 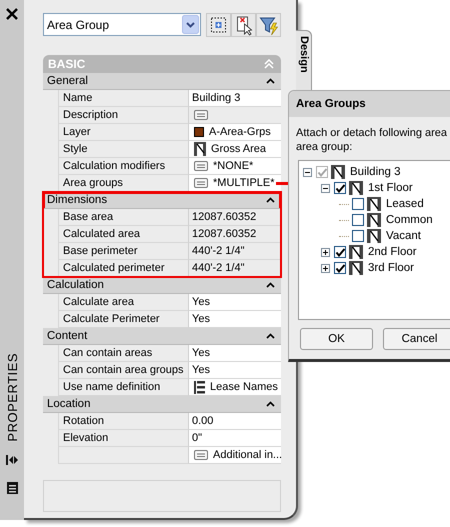 What do you see at coordinates (325, 147) in the screenshot?
I see `dialog-text: area group:` at bounding box center [325, 147].